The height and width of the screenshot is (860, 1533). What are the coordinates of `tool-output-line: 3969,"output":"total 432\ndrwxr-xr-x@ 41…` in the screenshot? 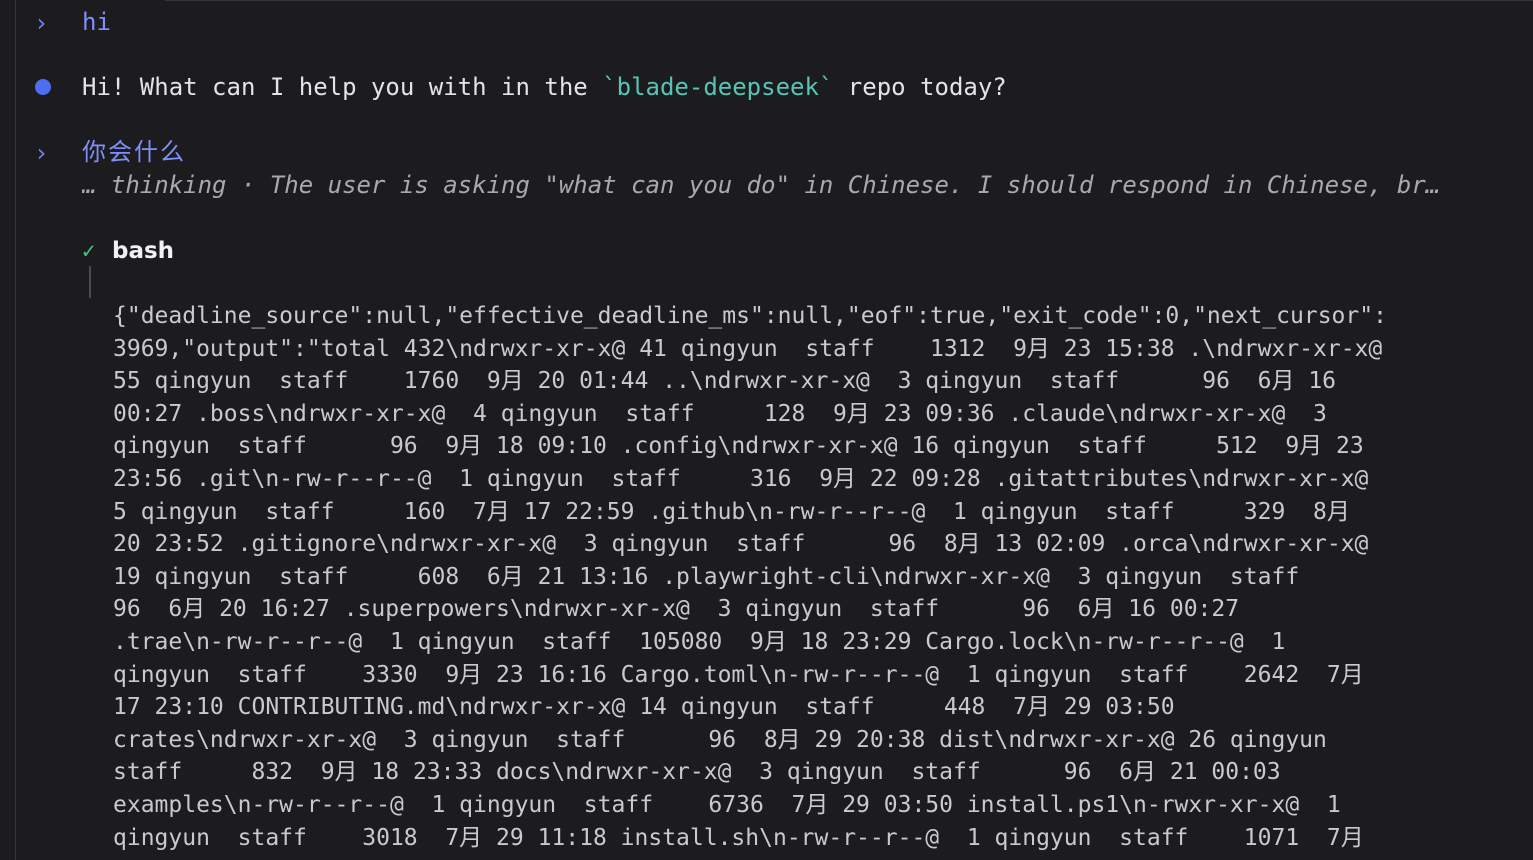 It's located at (748, 348).